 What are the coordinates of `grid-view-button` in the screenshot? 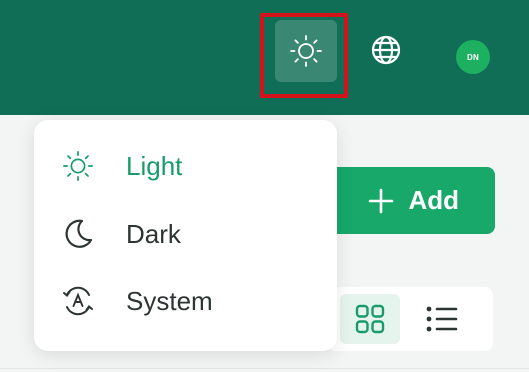 It's located at (370, 319).